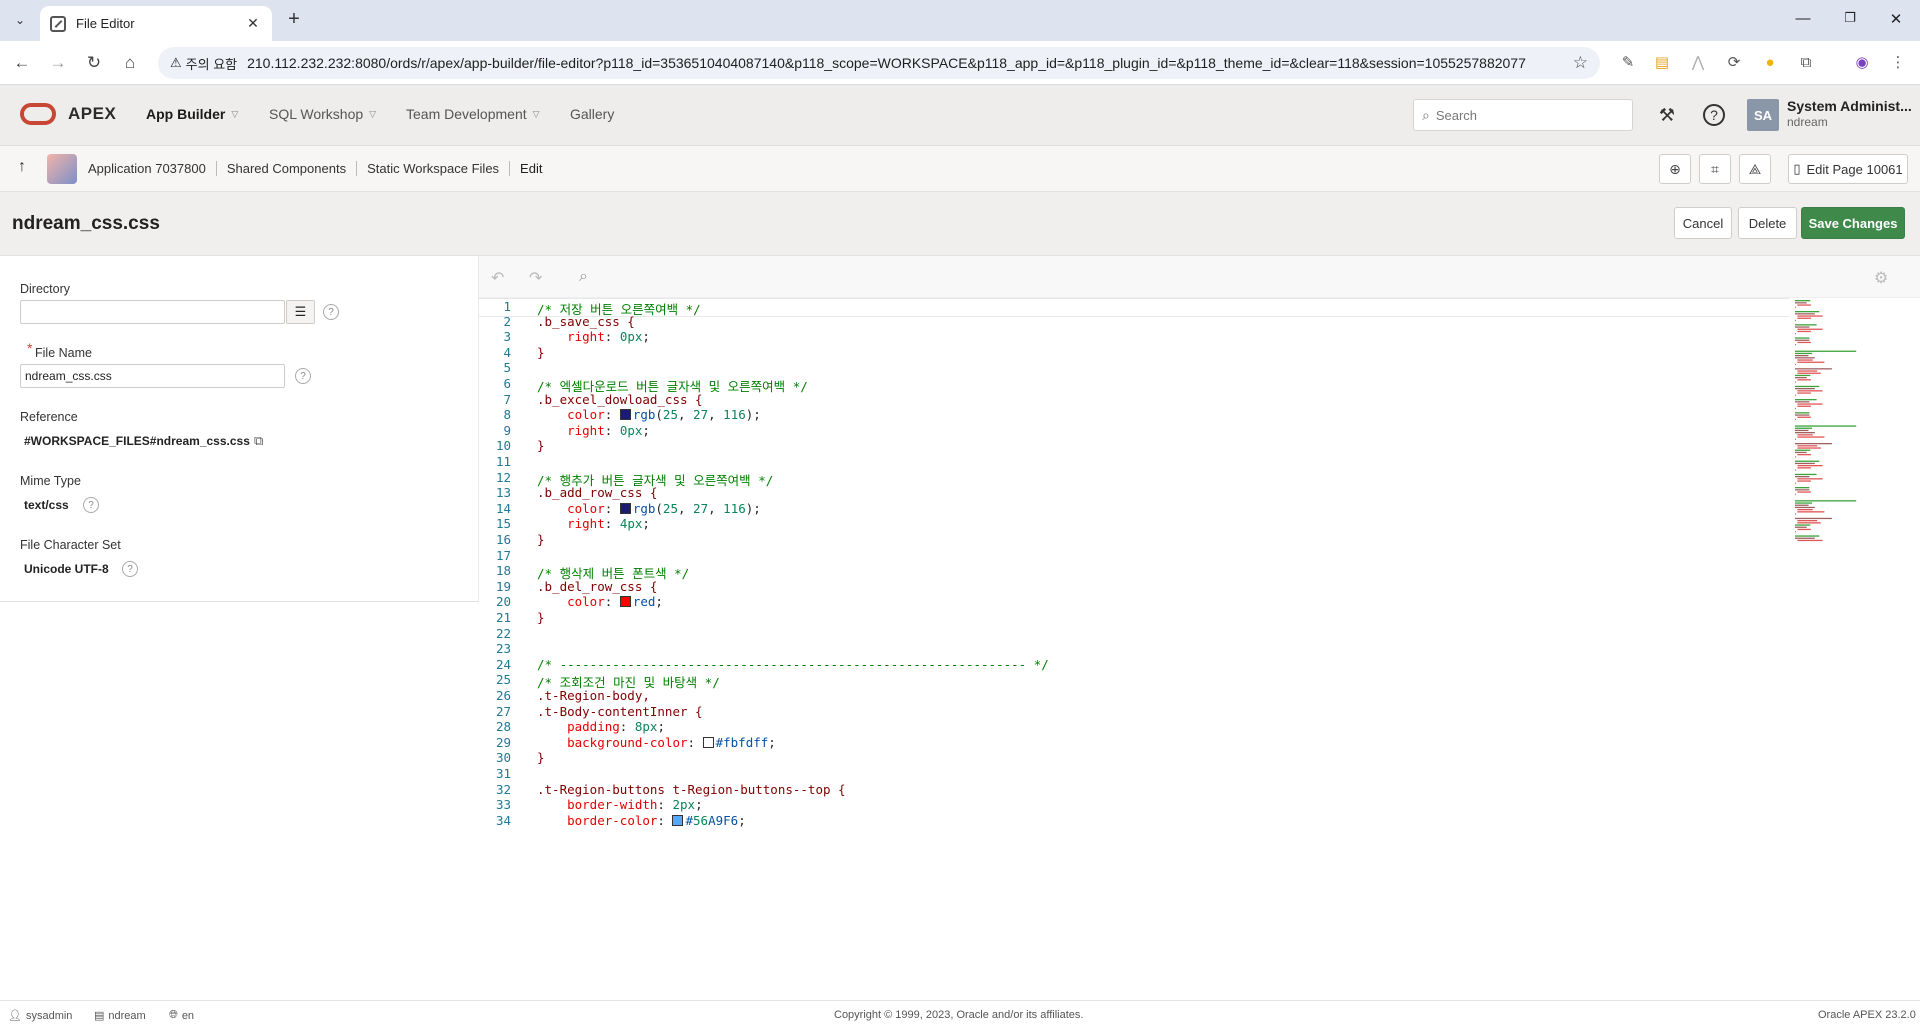  I want to click on menu-label: Team Development, so click(466, 114).